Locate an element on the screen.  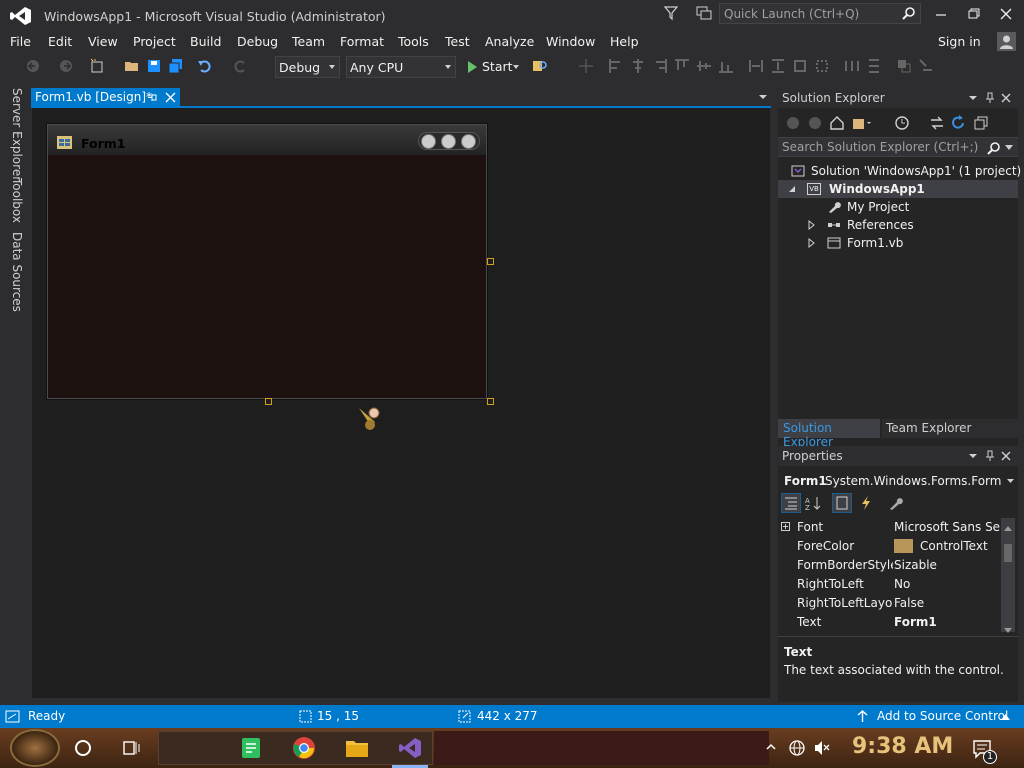
bring-to-front-icon is located at coordinates (904, 66).